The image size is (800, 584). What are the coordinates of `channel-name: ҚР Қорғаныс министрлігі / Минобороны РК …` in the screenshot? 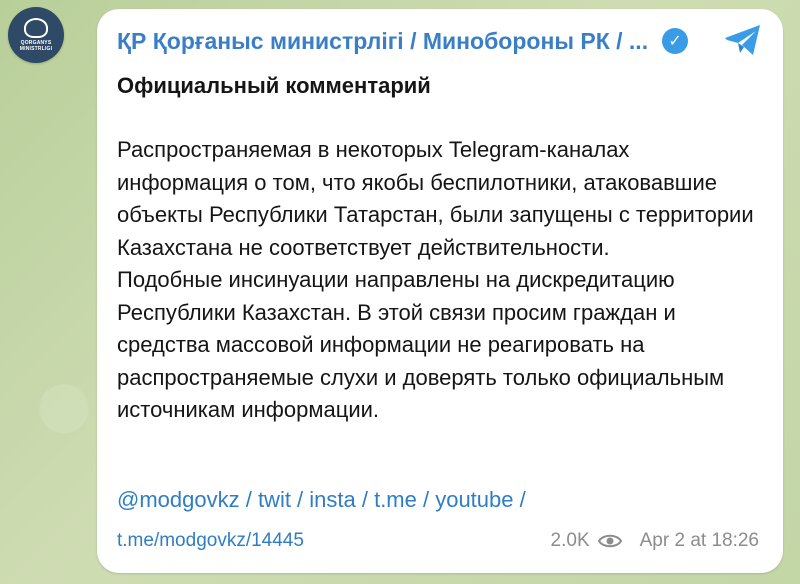 It's located at (382, 41).